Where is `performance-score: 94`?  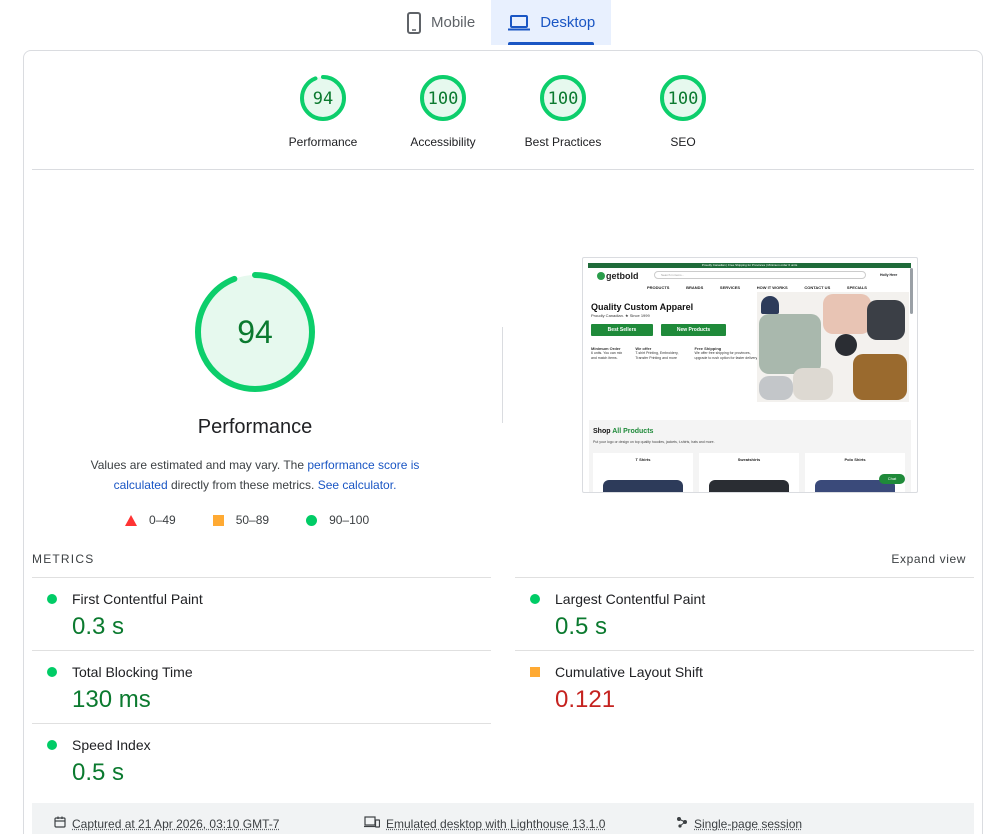 performance-score: 94 is located at coordinates (255, 332).